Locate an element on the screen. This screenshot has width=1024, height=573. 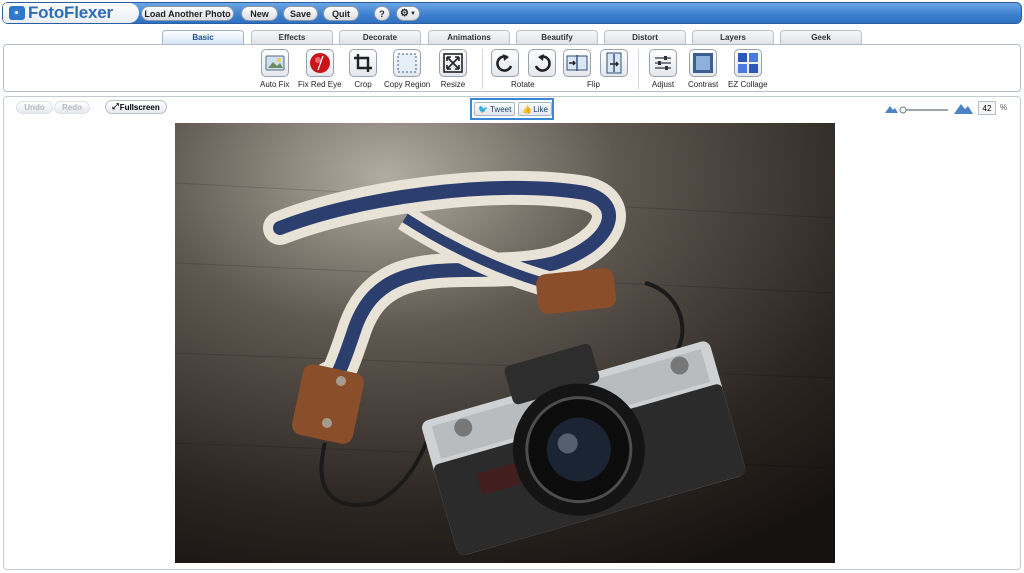
help-button: ? is located at coordinates (382, 13).